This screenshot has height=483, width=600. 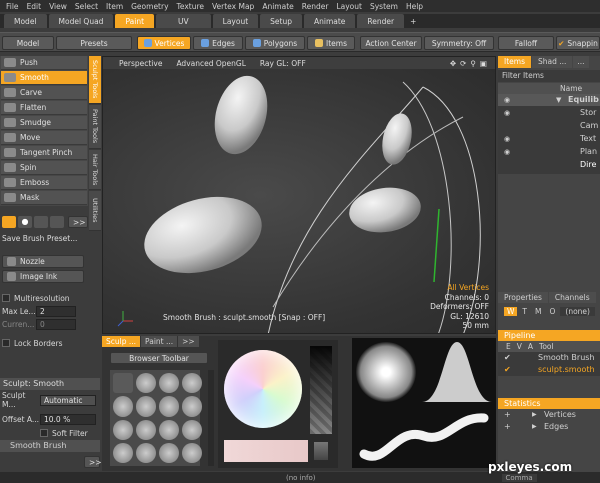 What do you see at coordinates (34, 6) in the screenshot?
I see `menu-edit: Edit` at bounding box center [34, 6].